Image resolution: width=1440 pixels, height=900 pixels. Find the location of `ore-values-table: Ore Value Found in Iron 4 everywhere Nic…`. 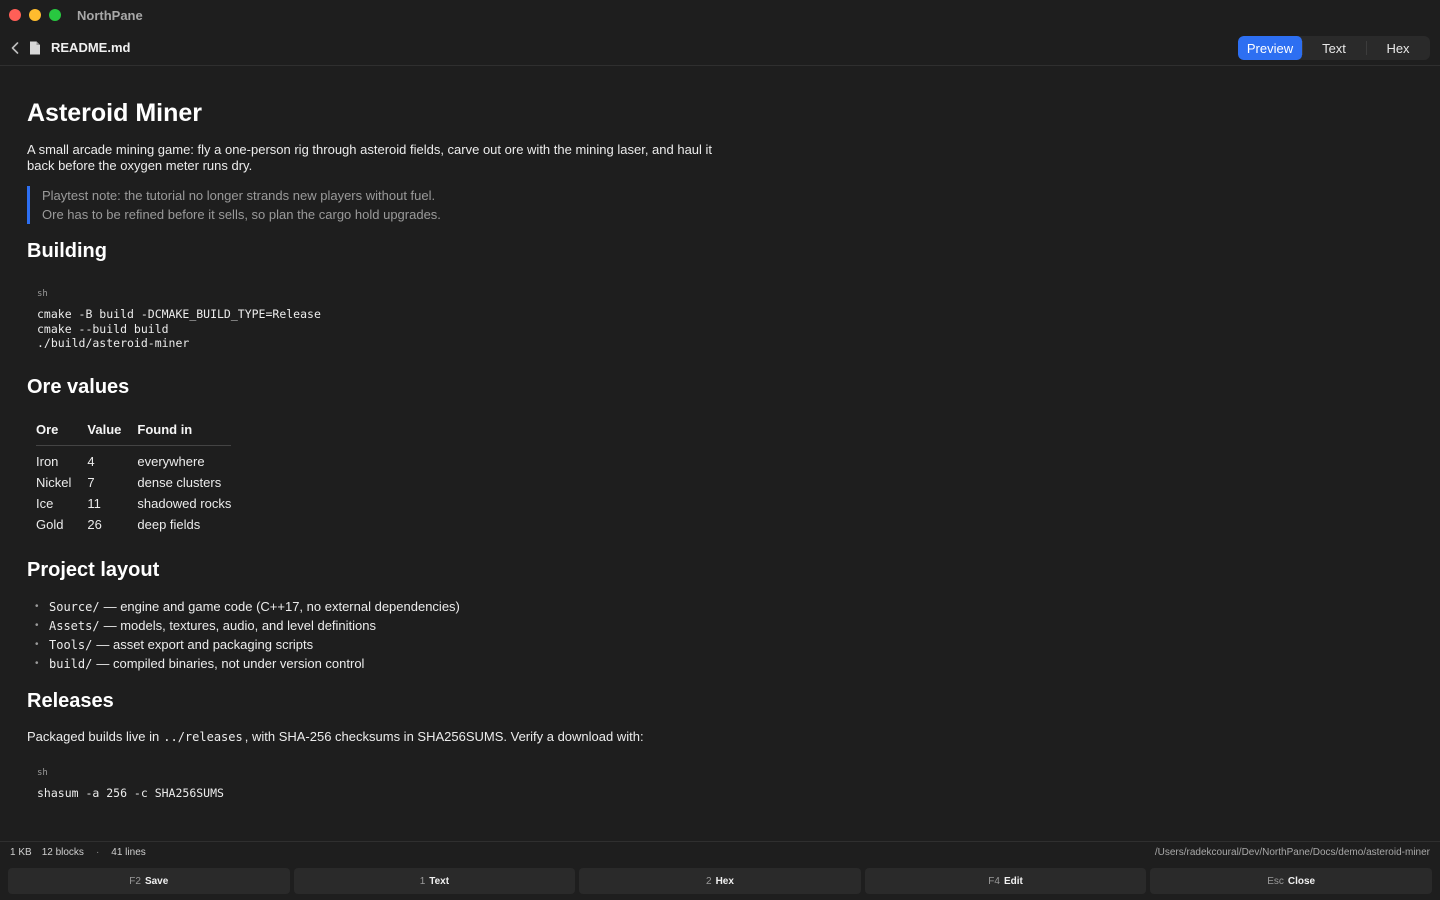

ore-values-table: Ore Value Found in Iron 4 everywhere Nic… is located at coordinates (134, 478).